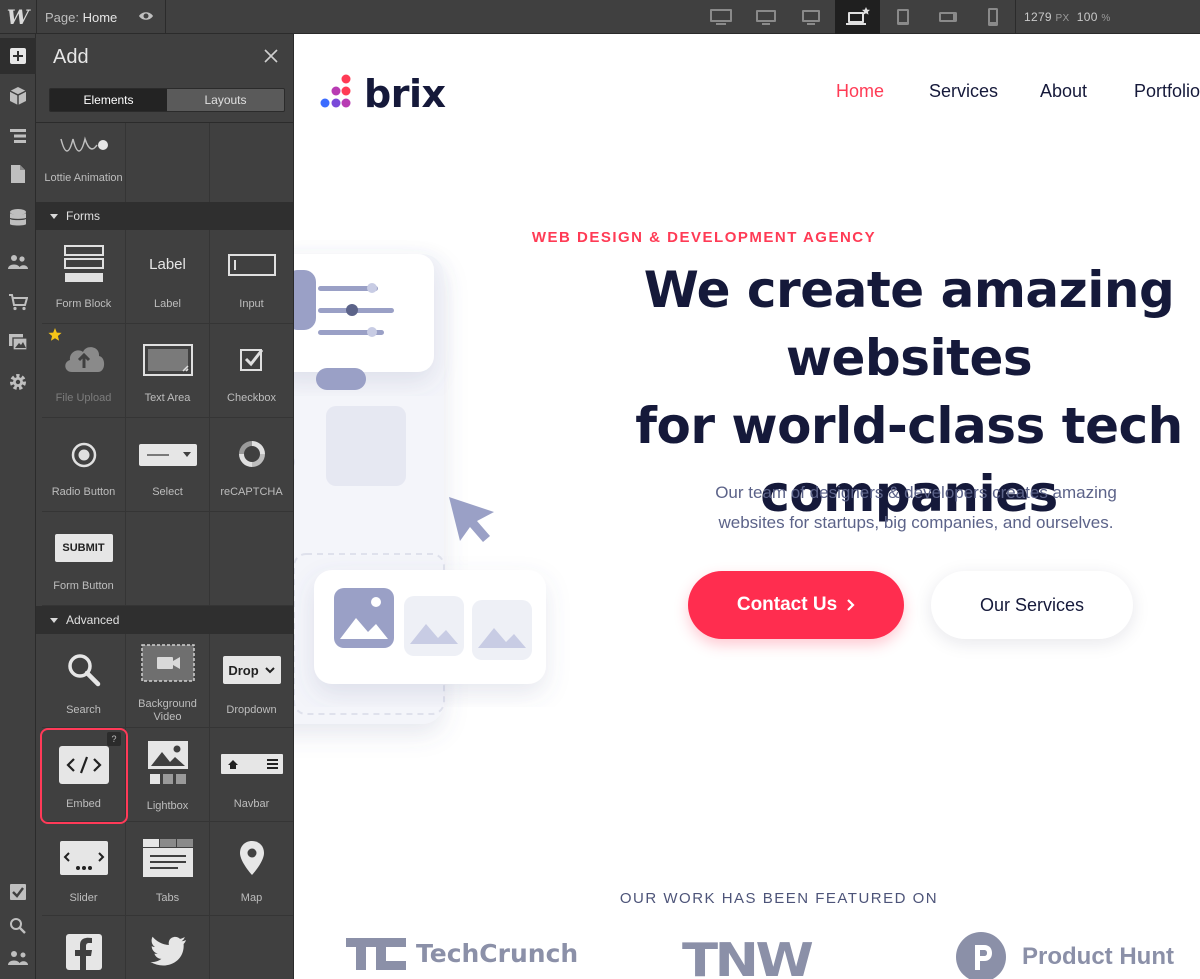  I want to click on settings-icon, so click(18, 382).